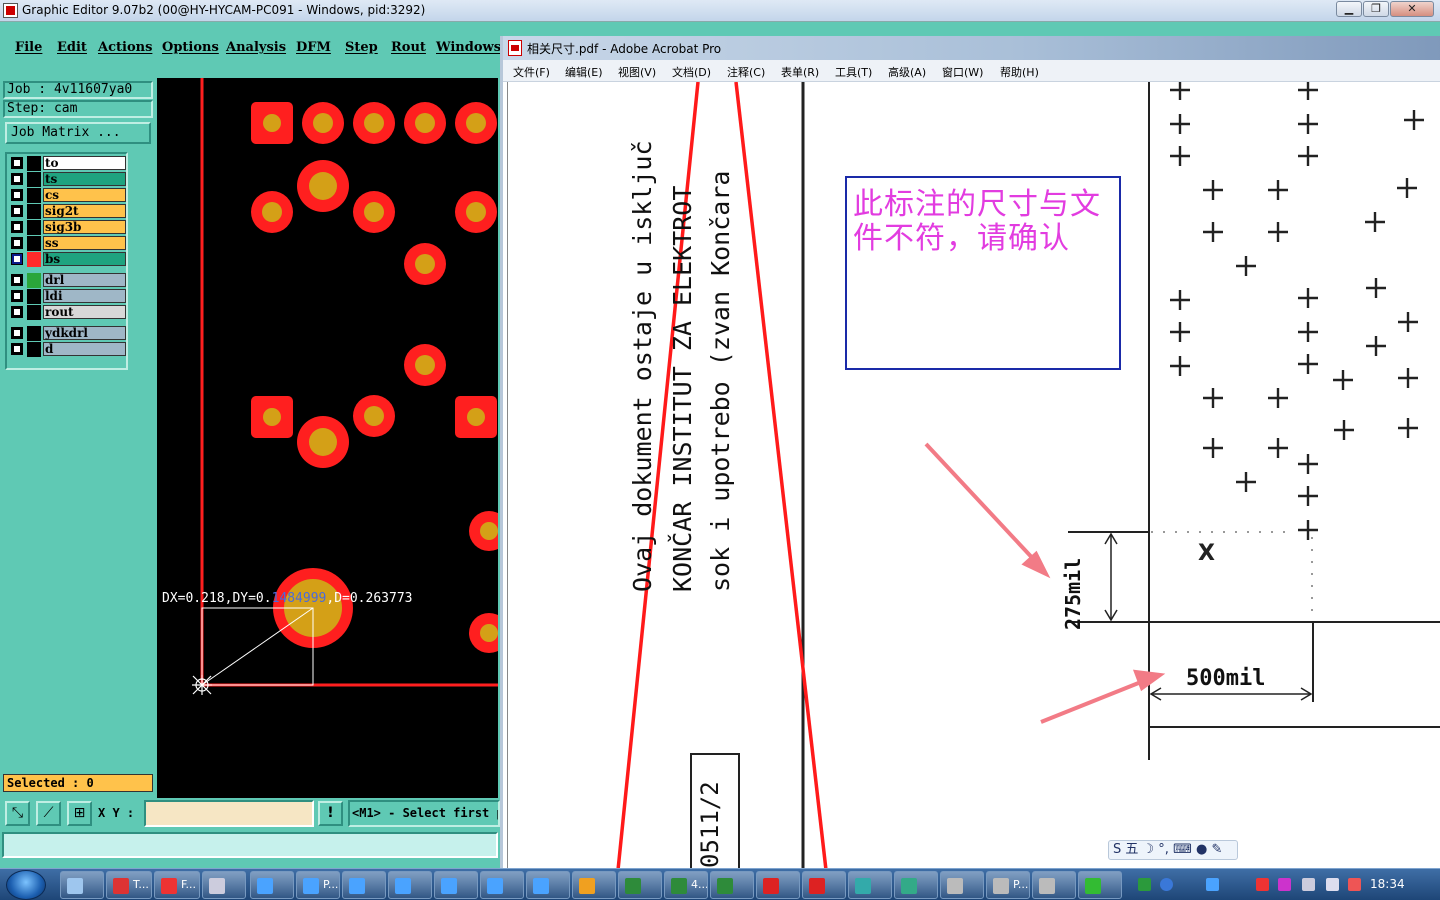 Image resolution: width=1440 pixels, height=900 pixels. I want to click on acro-menu-advanced: 高级(A), so click(907, 72).